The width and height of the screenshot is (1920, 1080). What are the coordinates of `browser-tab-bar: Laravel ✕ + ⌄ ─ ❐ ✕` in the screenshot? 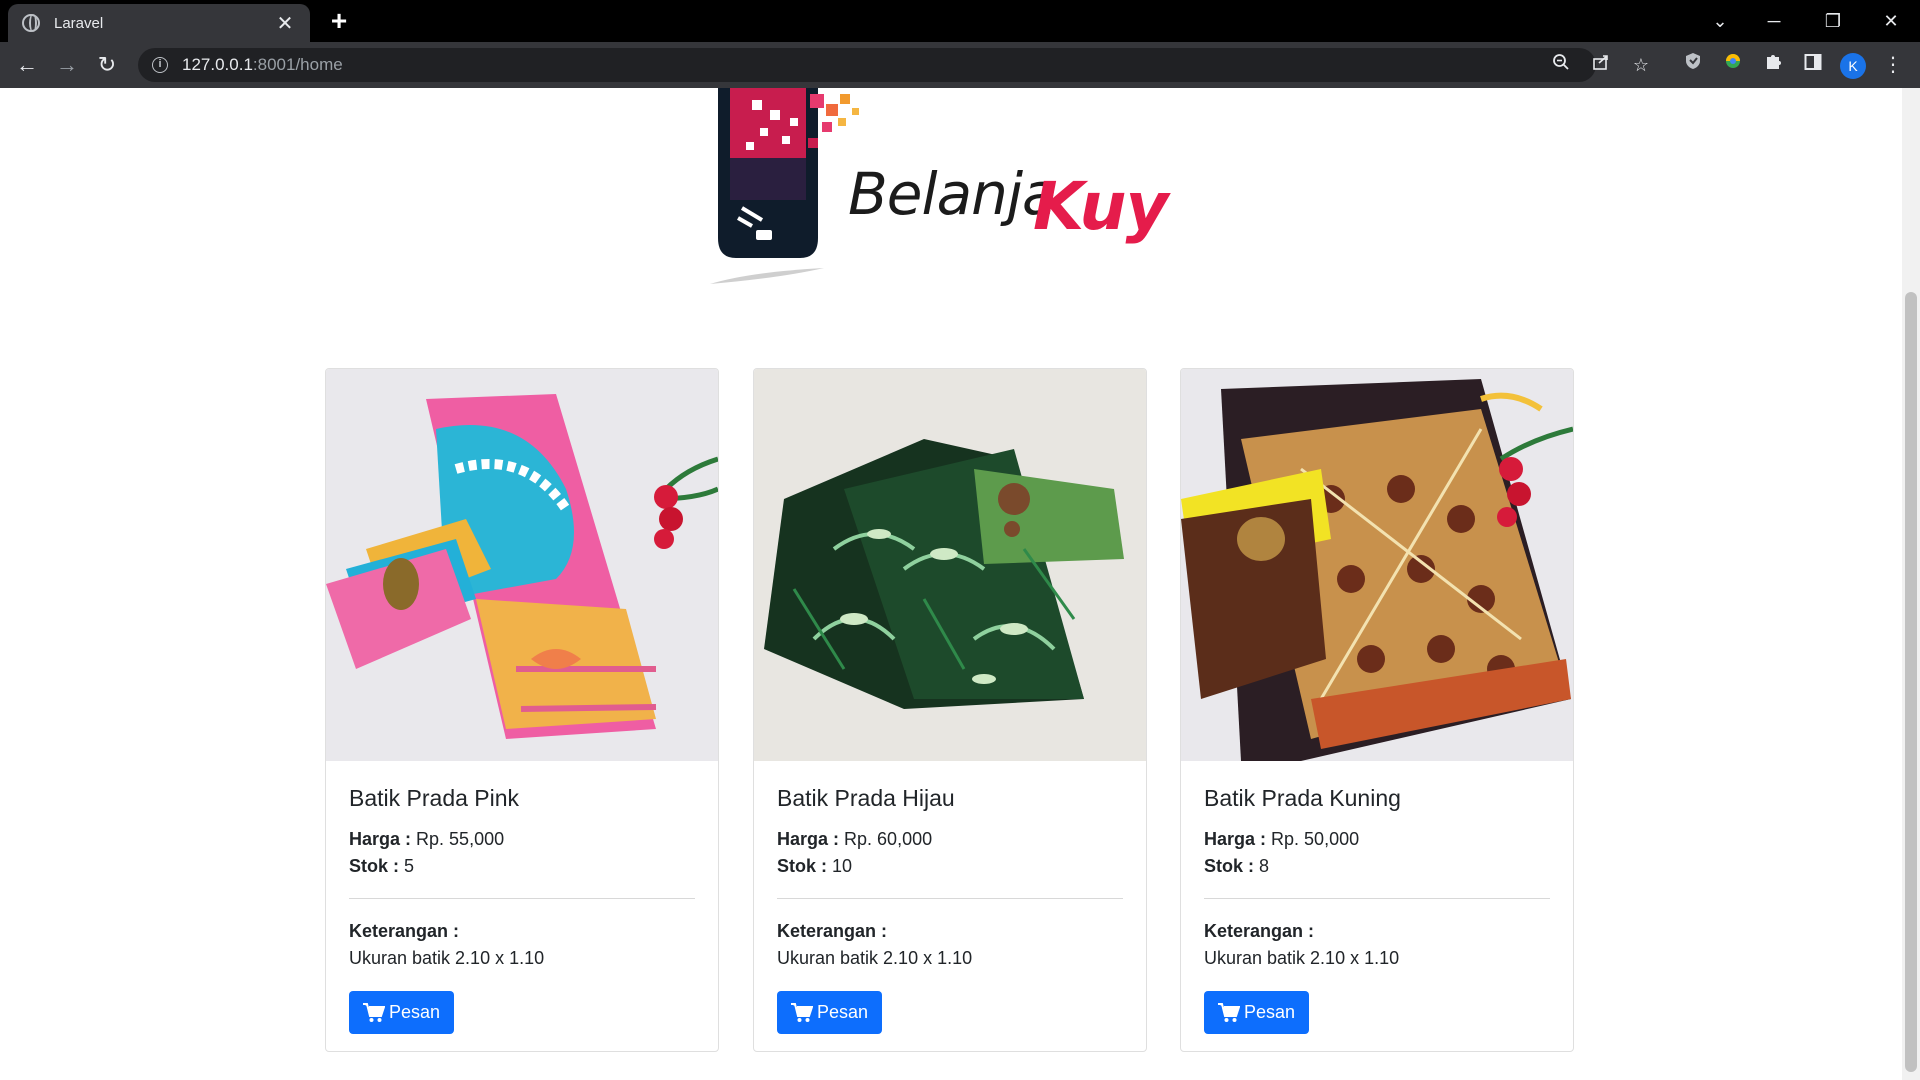 It's located at (960, 21).